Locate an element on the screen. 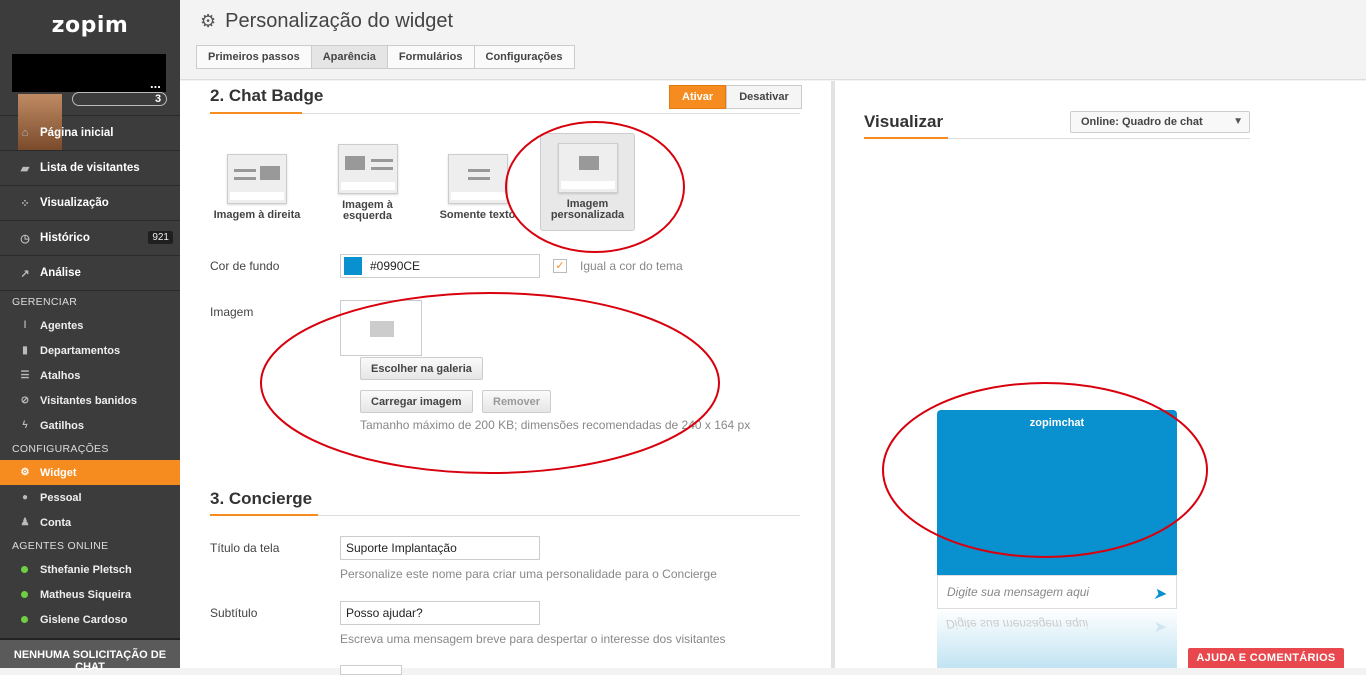 The height and width of the screenshot is (675, 1366). no-chat-request-bar: NENHUMA SOLICITAÇÃO DE CHAT is located at coordinates (90, 655).